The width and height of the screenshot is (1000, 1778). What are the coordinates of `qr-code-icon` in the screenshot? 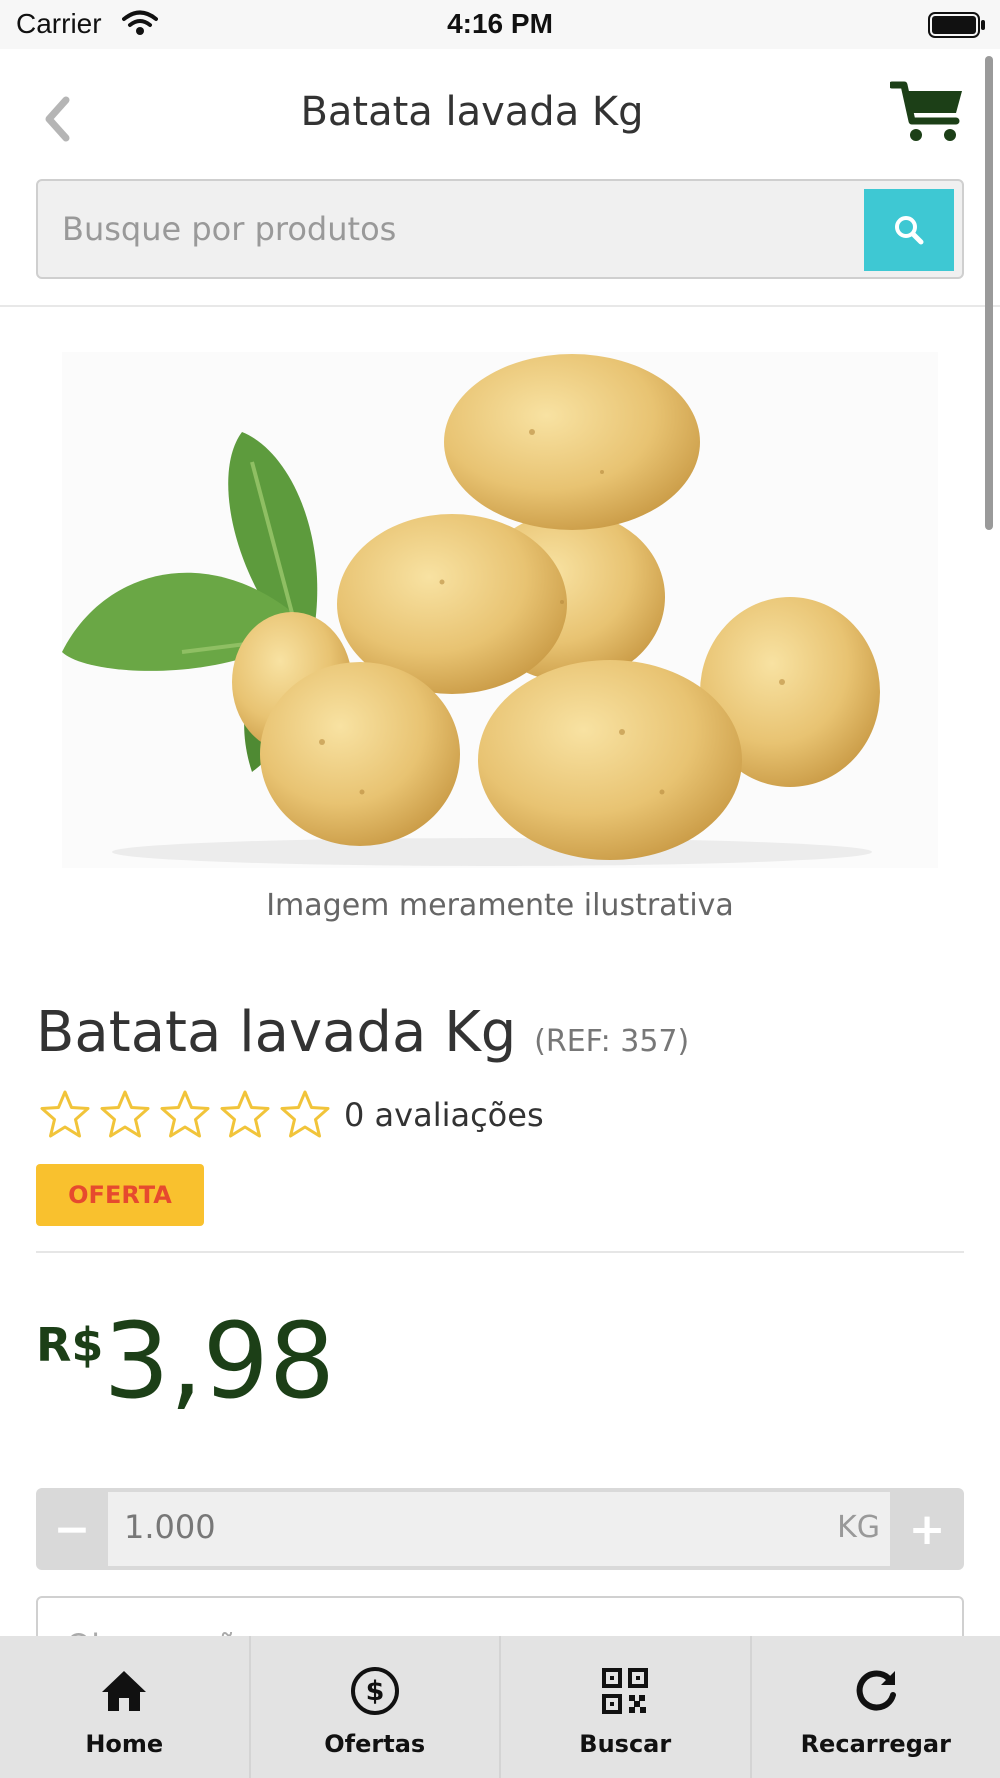 It's located at (625, 1691).